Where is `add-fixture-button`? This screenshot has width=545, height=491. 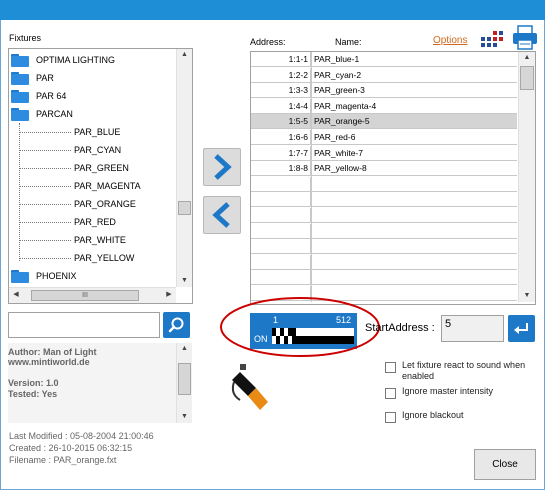
add-fixture-button is located at coordinates (222, 167).